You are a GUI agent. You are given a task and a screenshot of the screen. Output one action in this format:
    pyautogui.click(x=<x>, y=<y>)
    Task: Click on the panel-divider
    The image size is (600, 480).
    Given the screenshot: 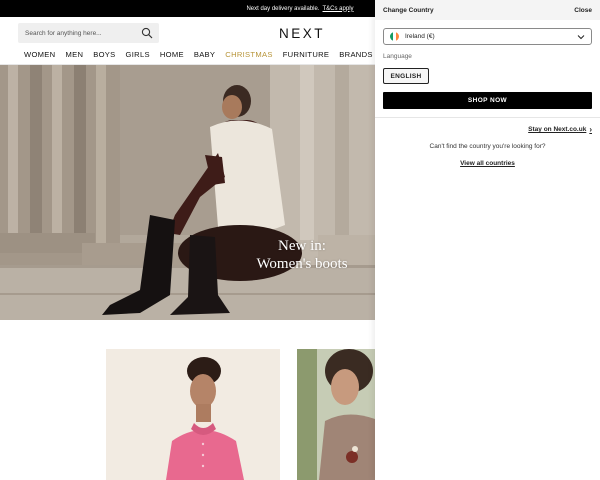 What is the action you would take?
    pyautogui.click(x=487, y=117)
    